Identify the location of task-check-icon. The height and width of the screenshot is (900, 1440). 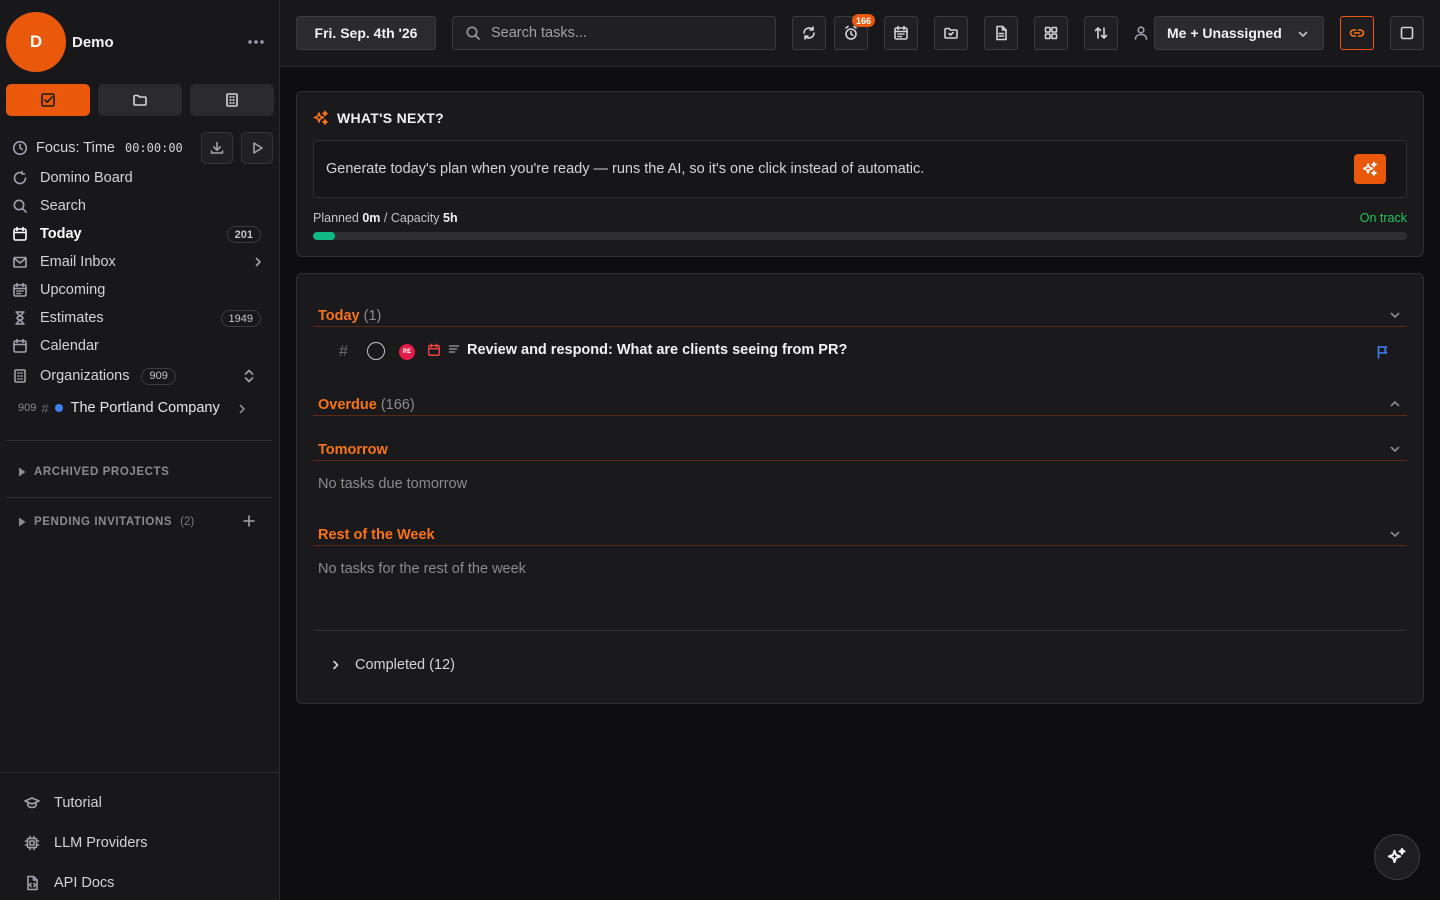
(48, 100).